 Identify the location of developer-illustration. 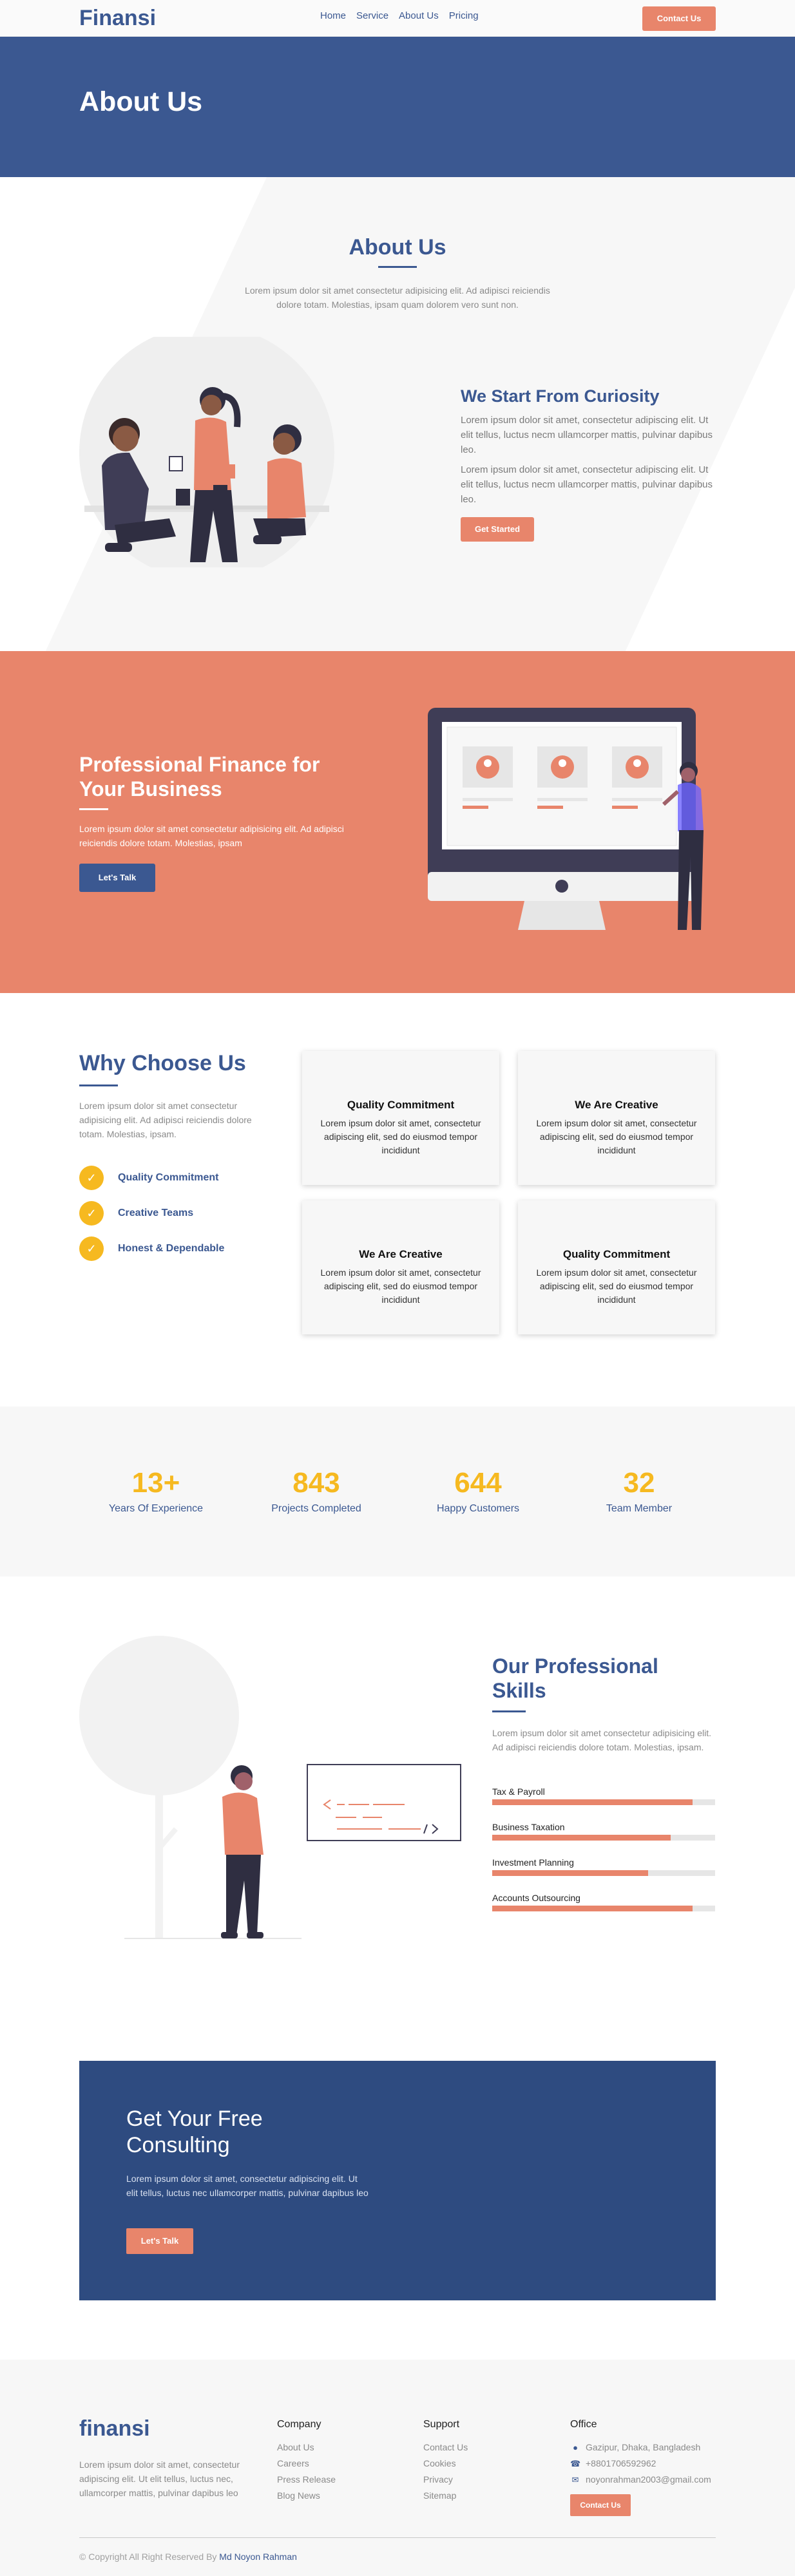
(270, 1787).